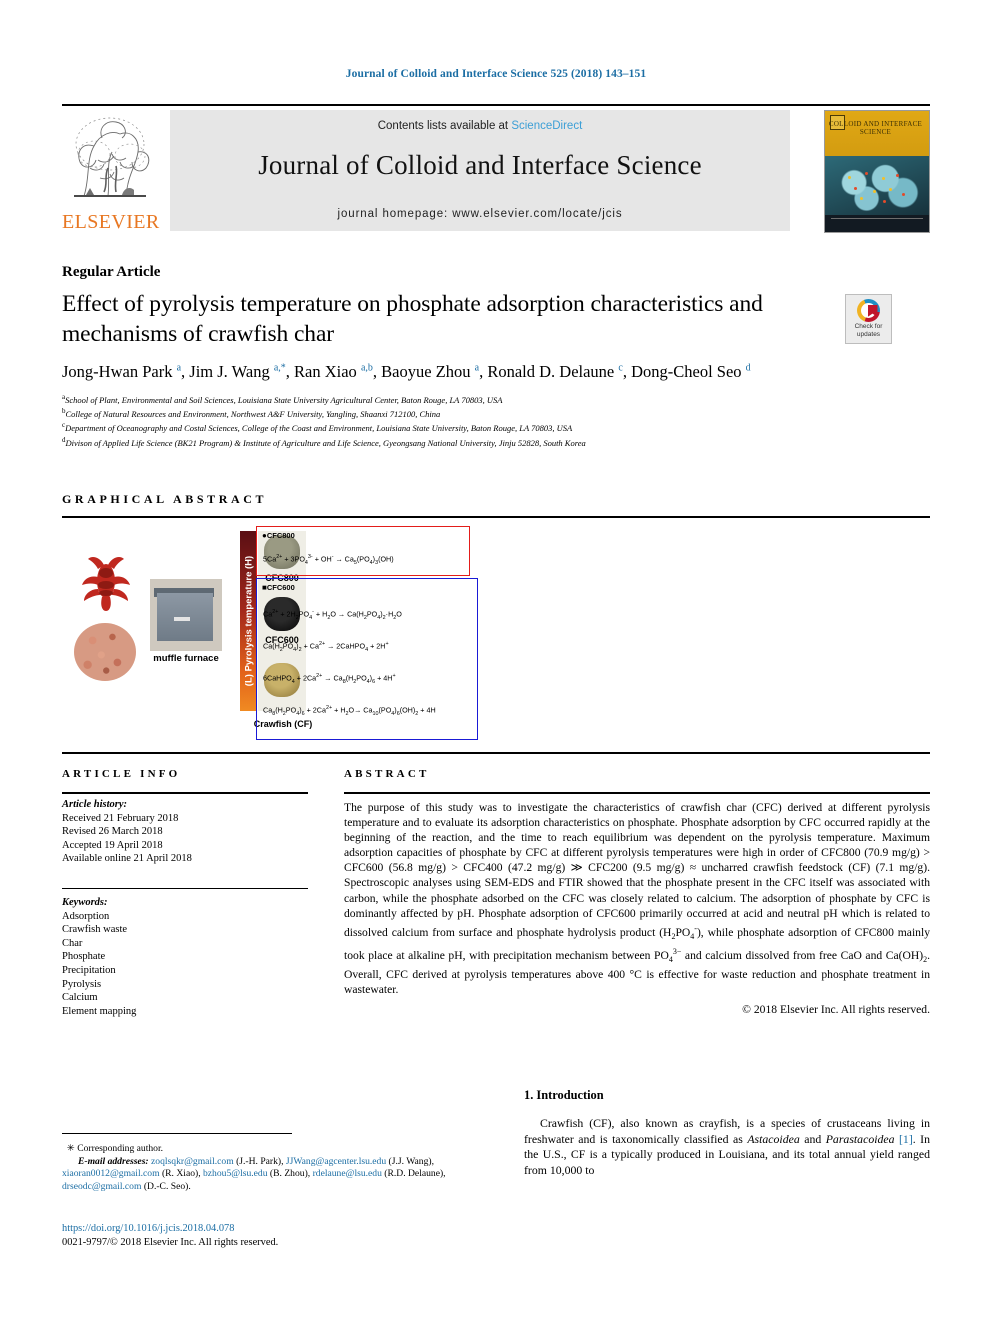  What do you see at coordinates (111, 222) in the screenshot?
I see `elsevier-wordmark: ELSEVIER` at bounding box center [111, 222].